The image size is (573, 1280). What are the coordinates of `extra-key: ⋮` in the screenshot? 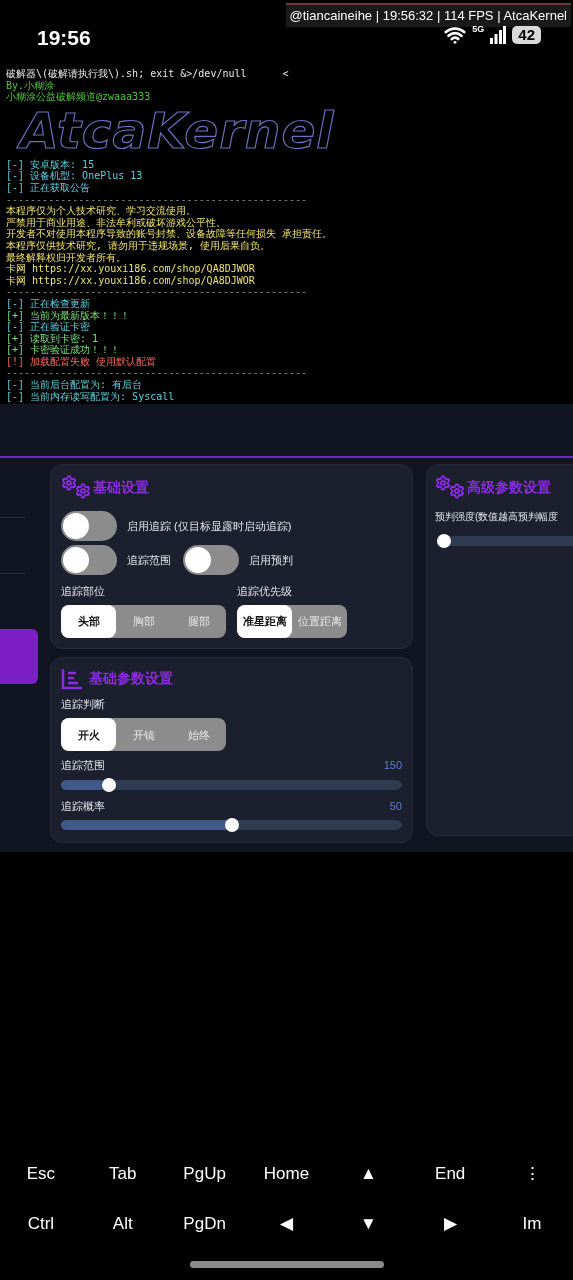 It's located at (532, 1174).